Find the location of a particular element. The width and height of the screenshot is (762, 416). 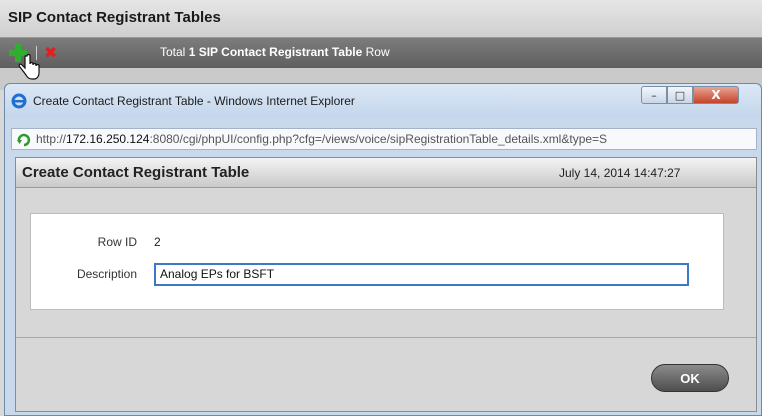

row-id-label: Row ID is located at coordinates (117, 242).